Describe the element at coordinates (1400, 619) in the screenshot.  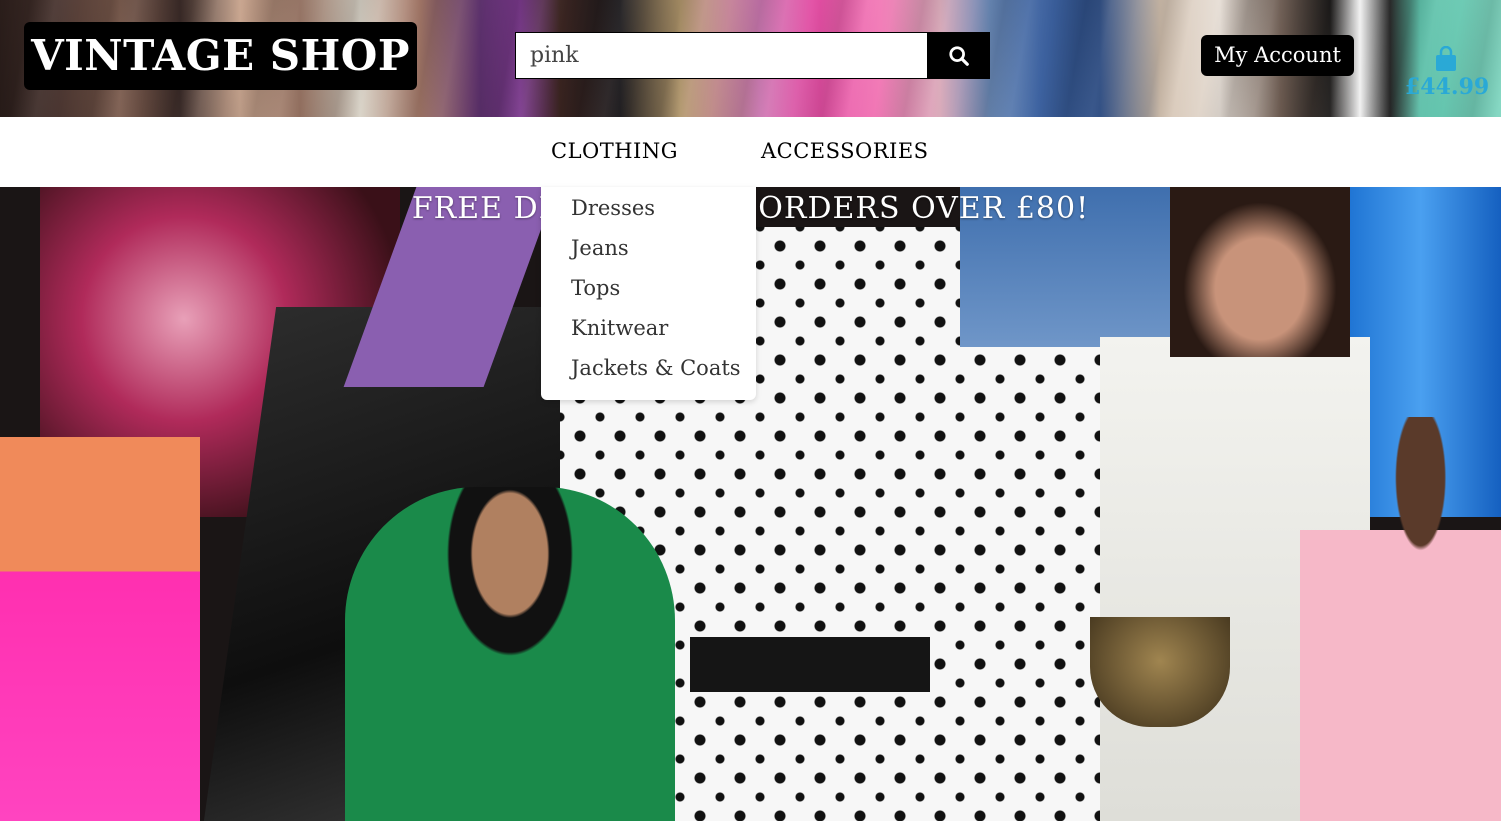
I see `hero-panel-light-pink-suit` at that location.